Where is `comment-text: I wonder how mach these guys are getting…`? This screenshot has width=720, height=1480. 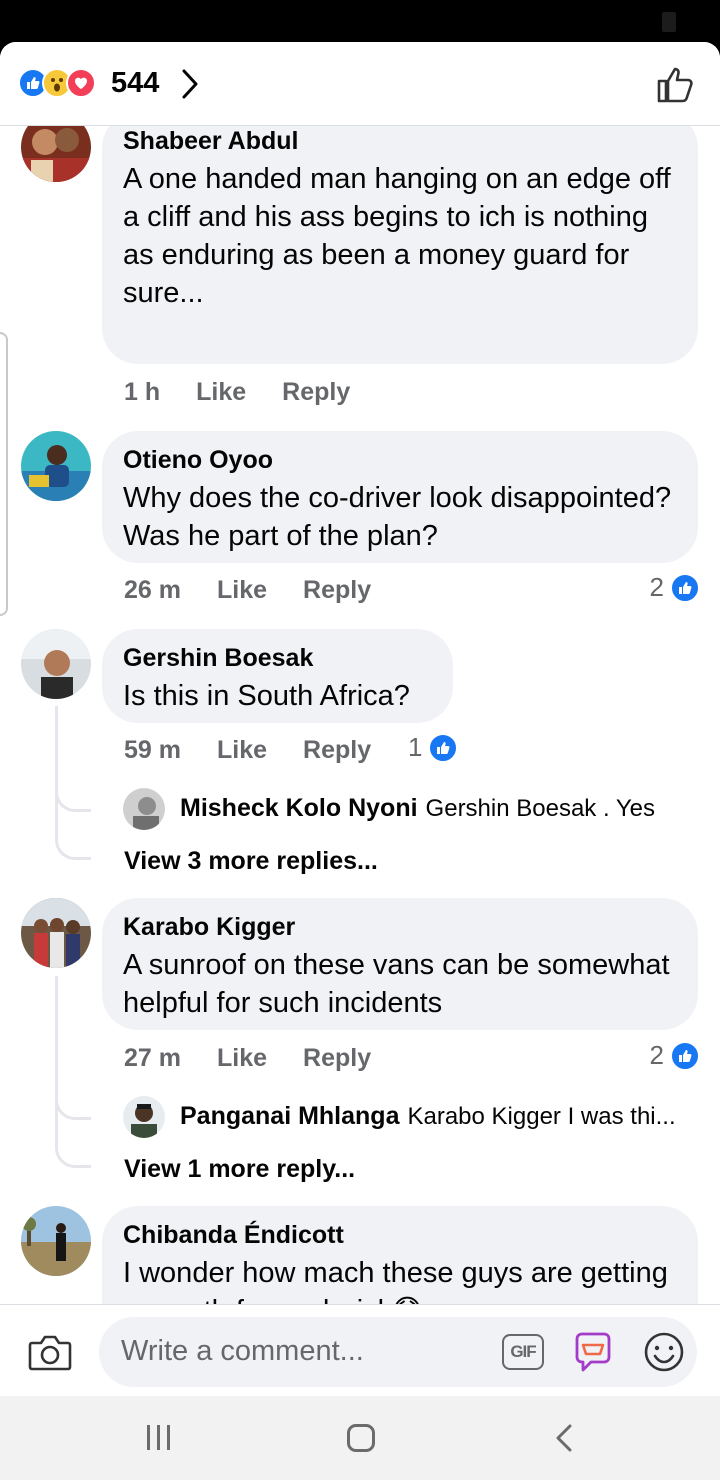
comment-text: I wonder how mach these guys are getting… is located at coordinates (399, 1280).